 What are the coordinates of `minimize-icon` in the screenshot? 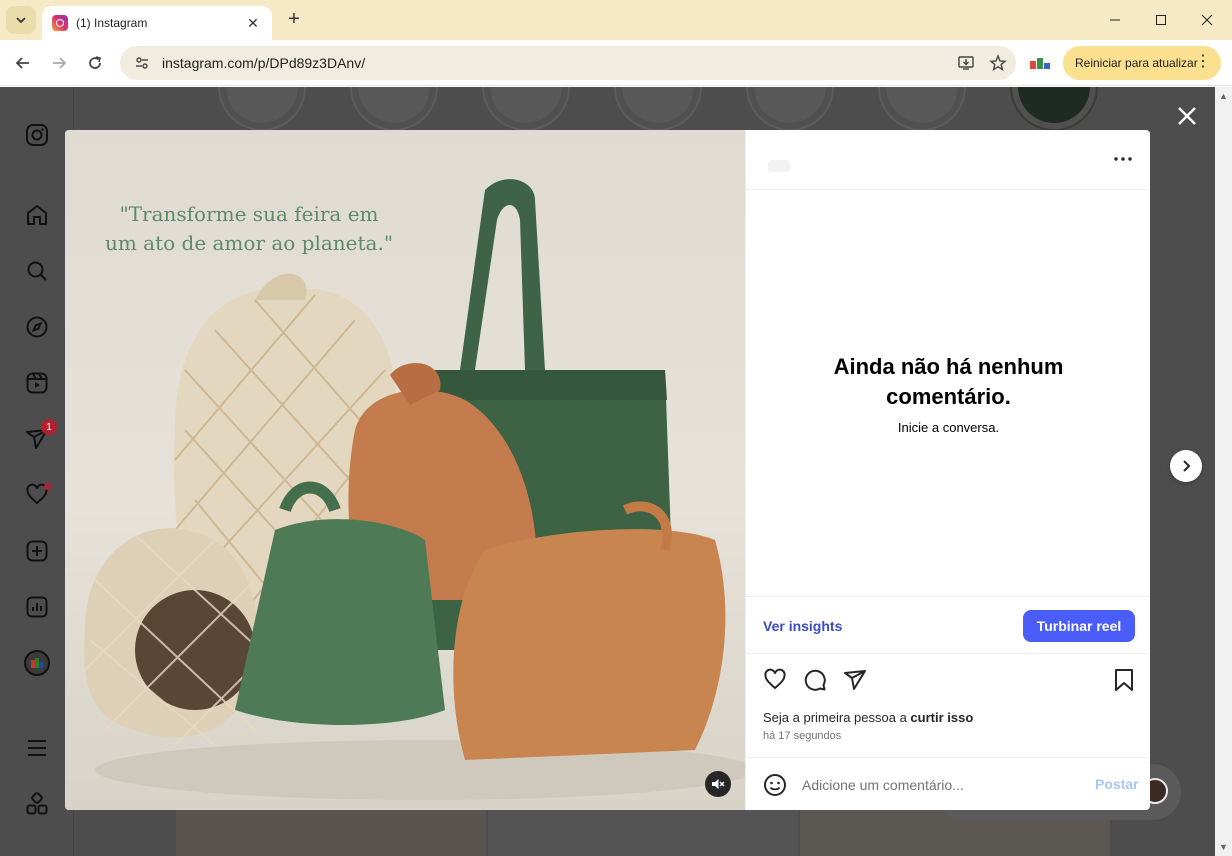 It's located at (1115, 20).